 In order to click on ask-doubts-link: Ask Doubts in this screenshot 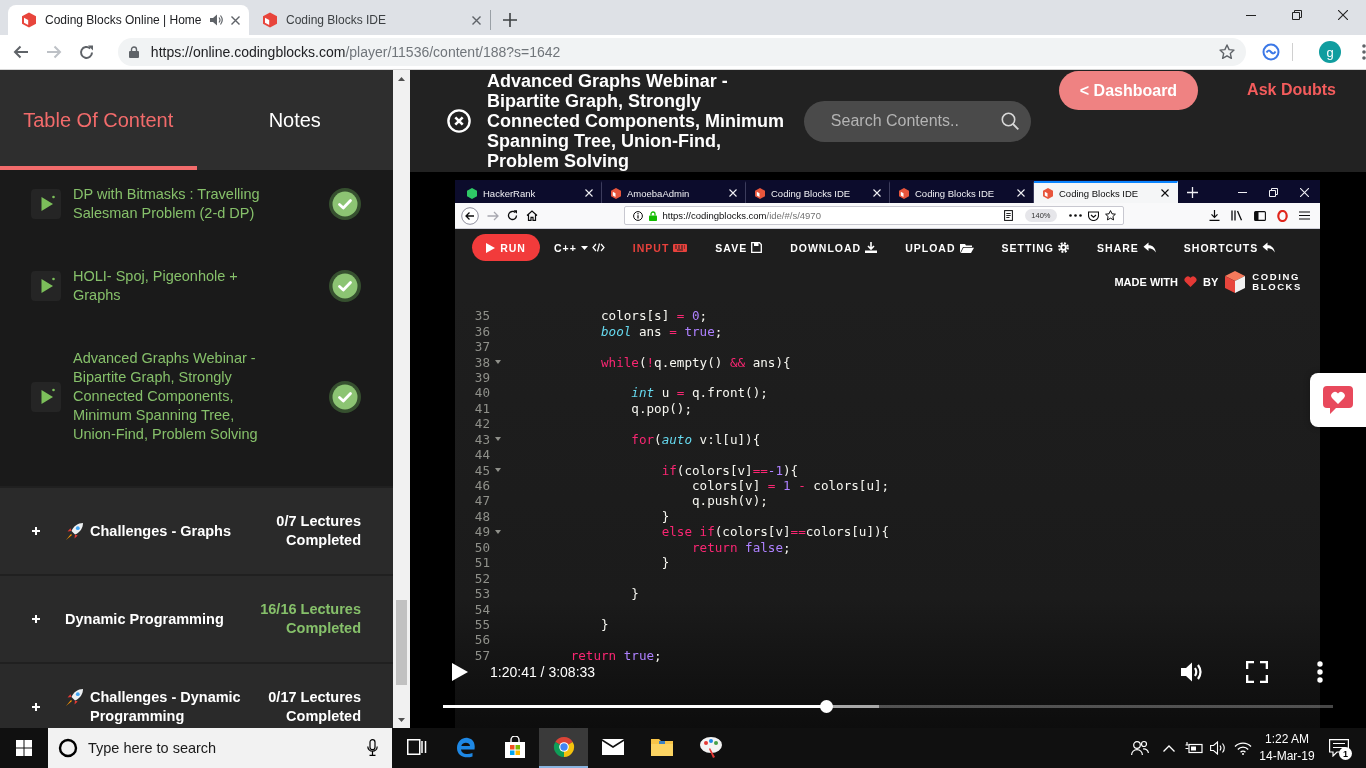, I will do `click(1291, 90)`.